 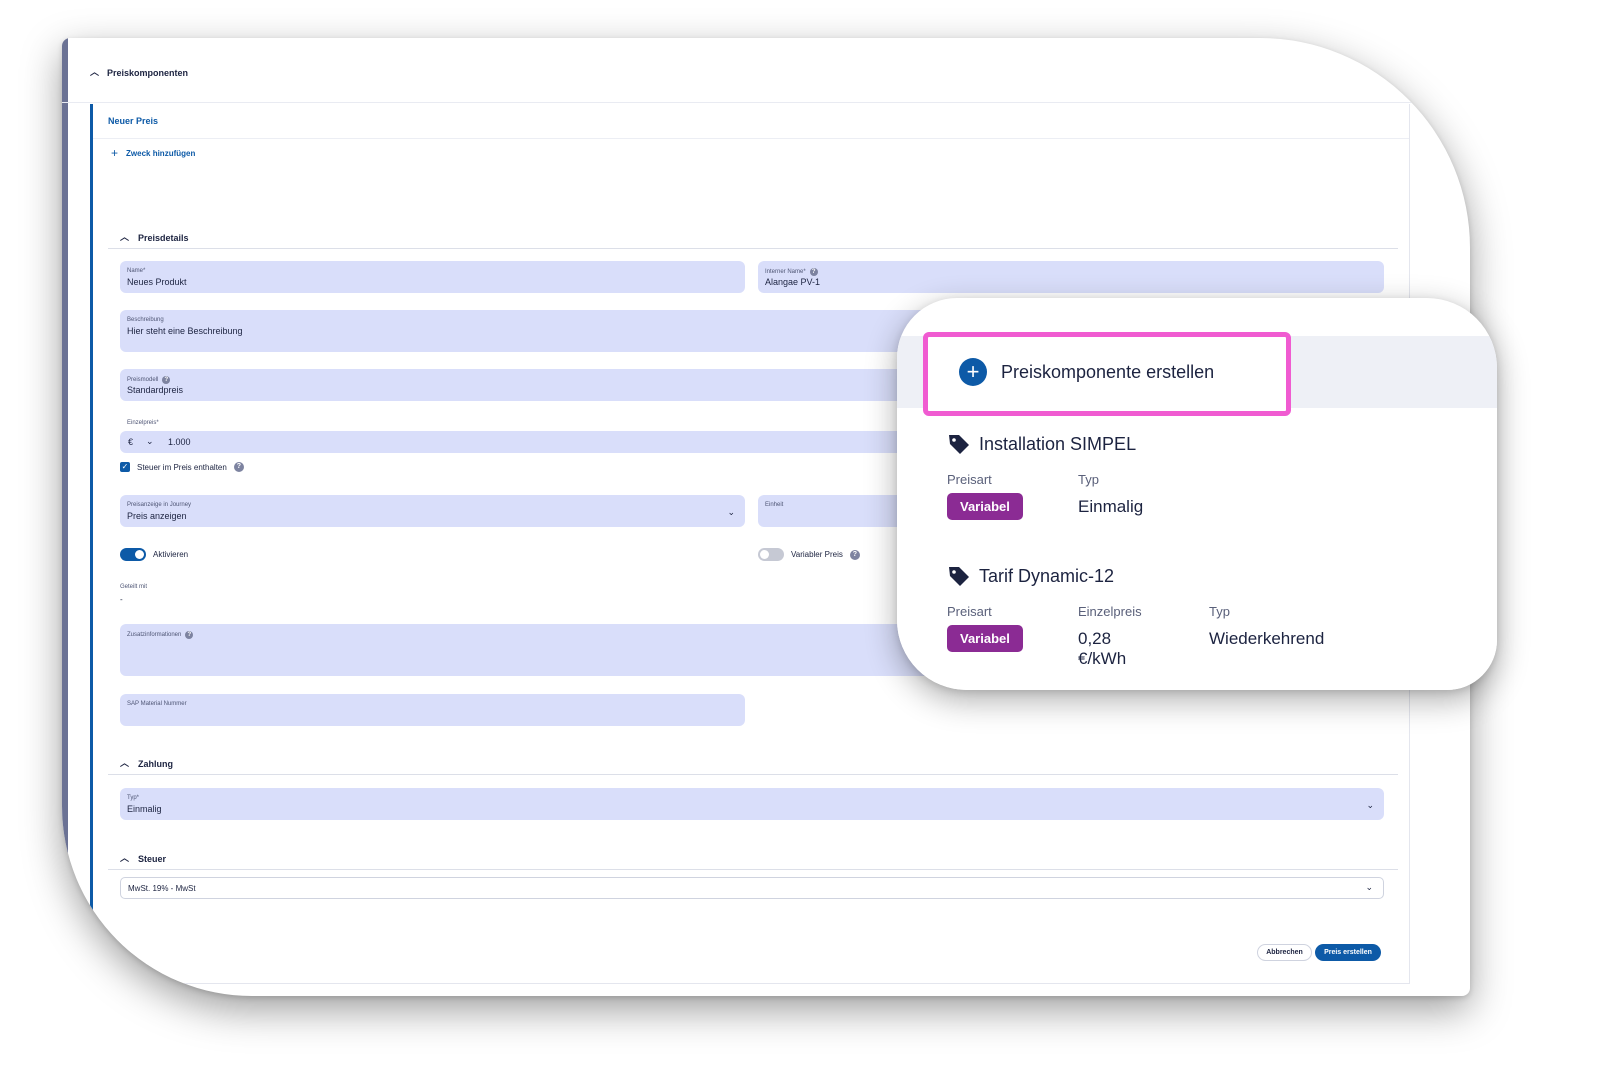 What do you see at coordinates (752, 804) in the screenshot?
I see `payment-type-select: Typ* Einmalig ⌄` at bounding box center [752, 804].